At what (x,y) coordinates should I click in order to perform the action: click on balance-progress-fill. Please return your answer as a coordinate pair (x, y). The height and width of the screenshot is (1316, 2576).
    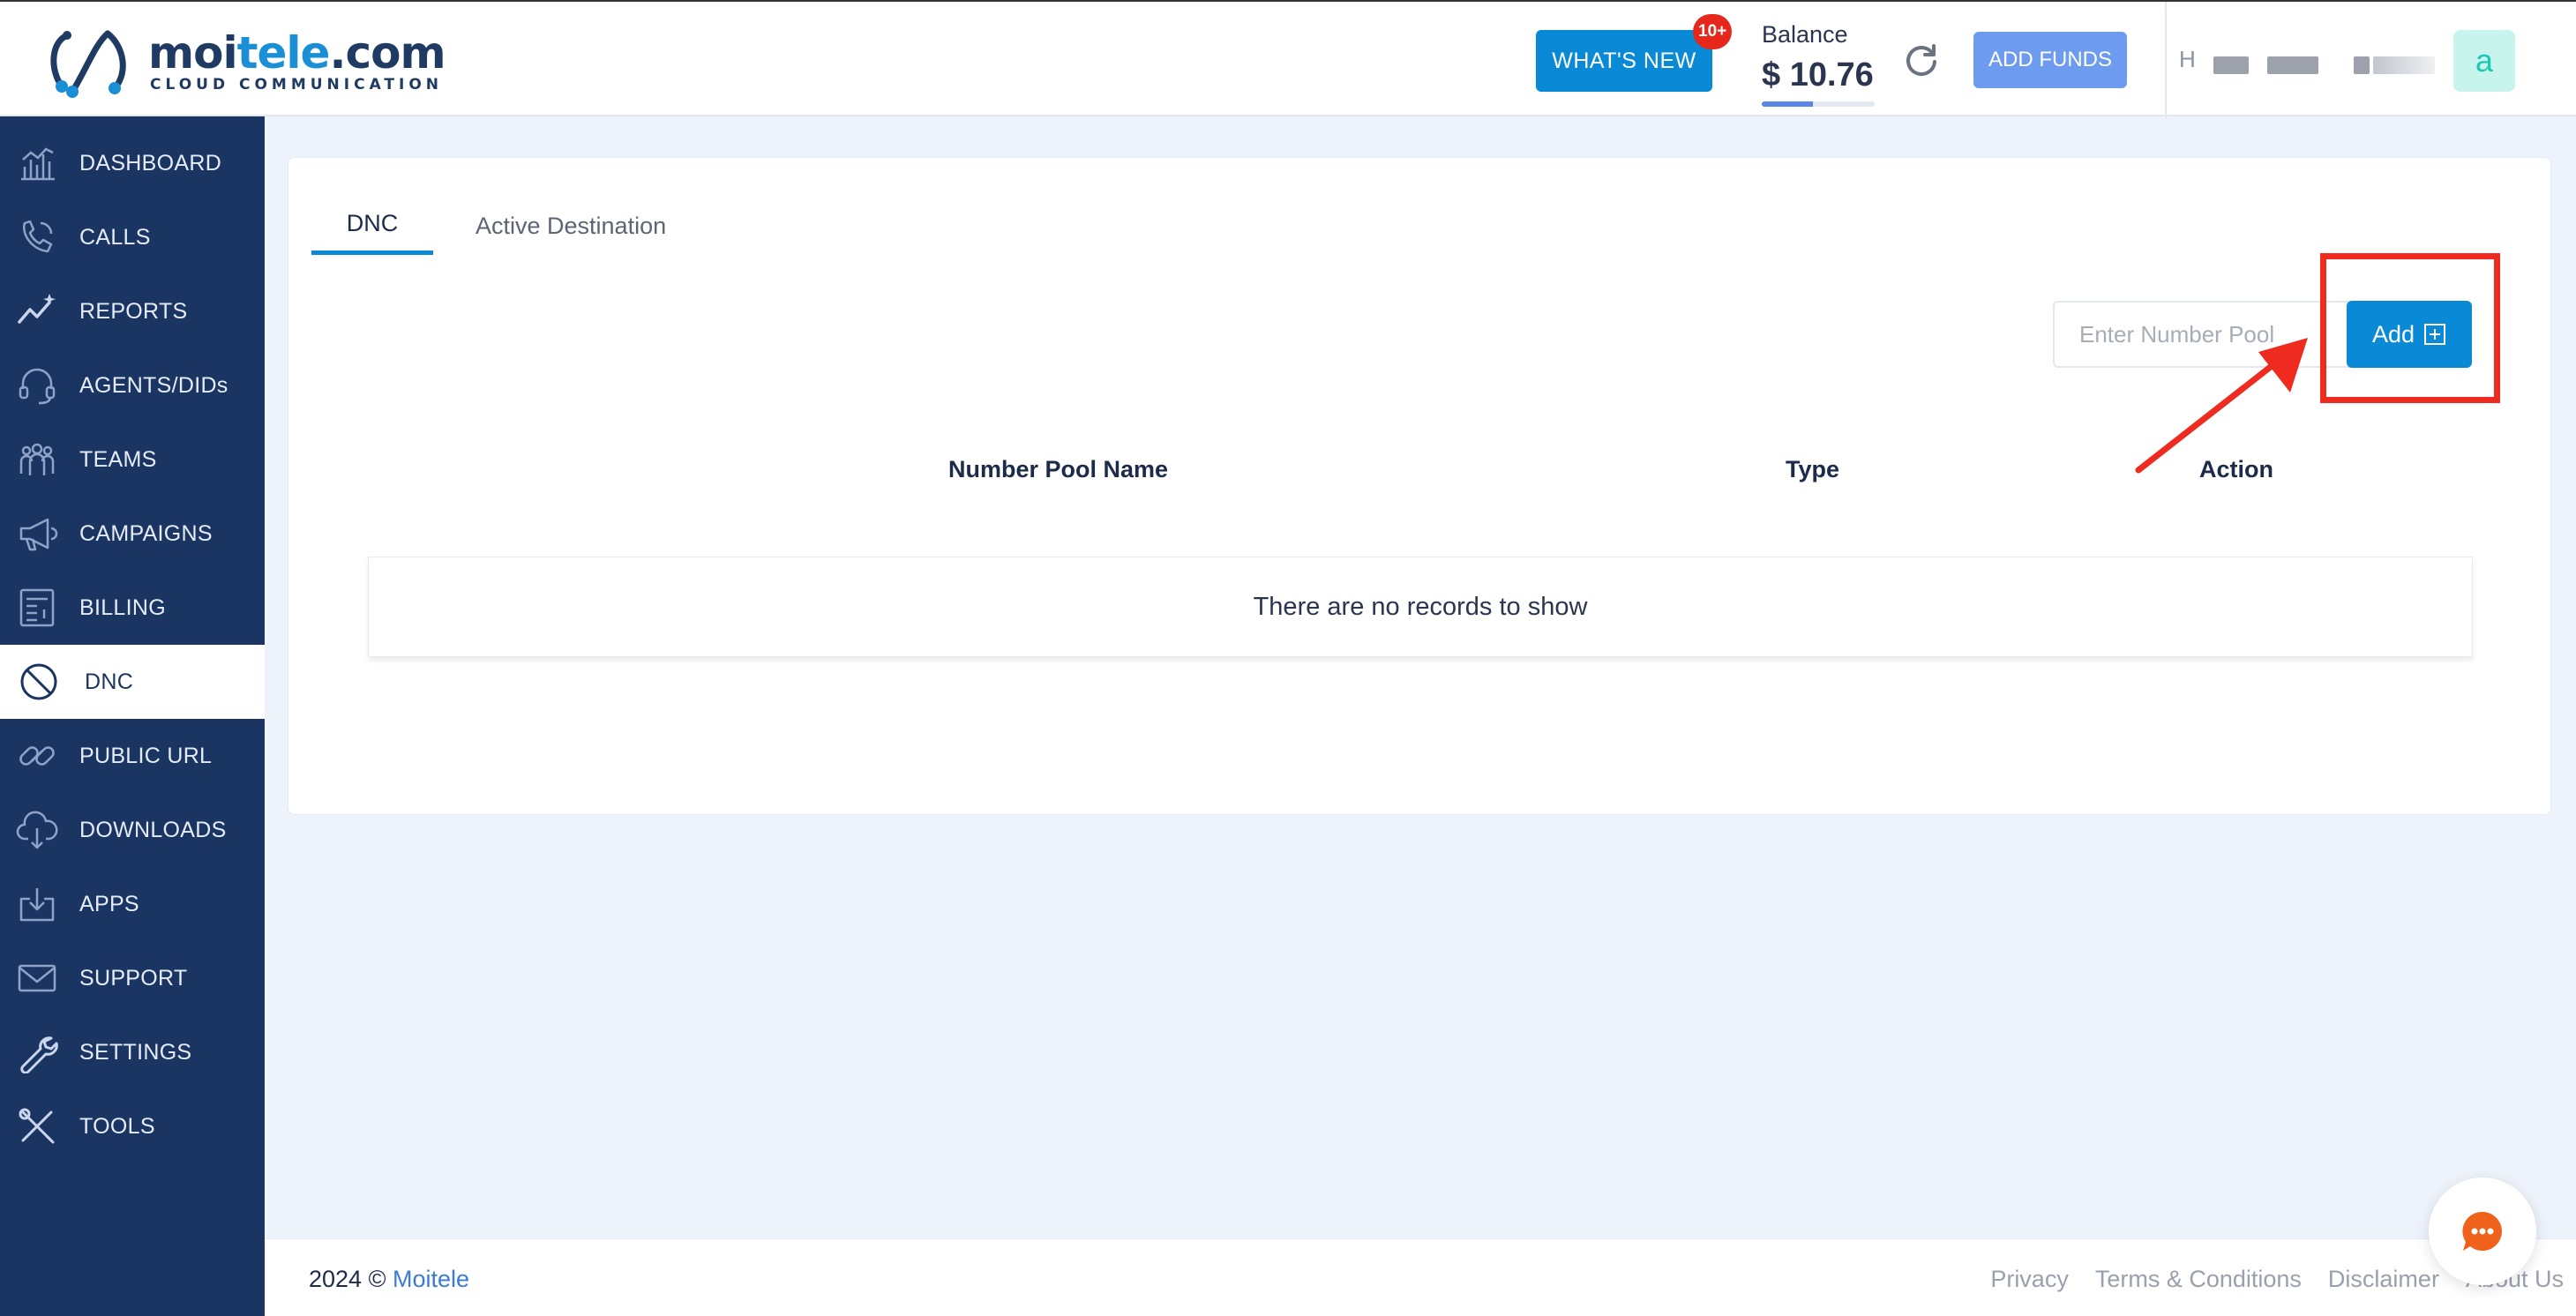
    Looking at the image, I should click on (1788, 104).